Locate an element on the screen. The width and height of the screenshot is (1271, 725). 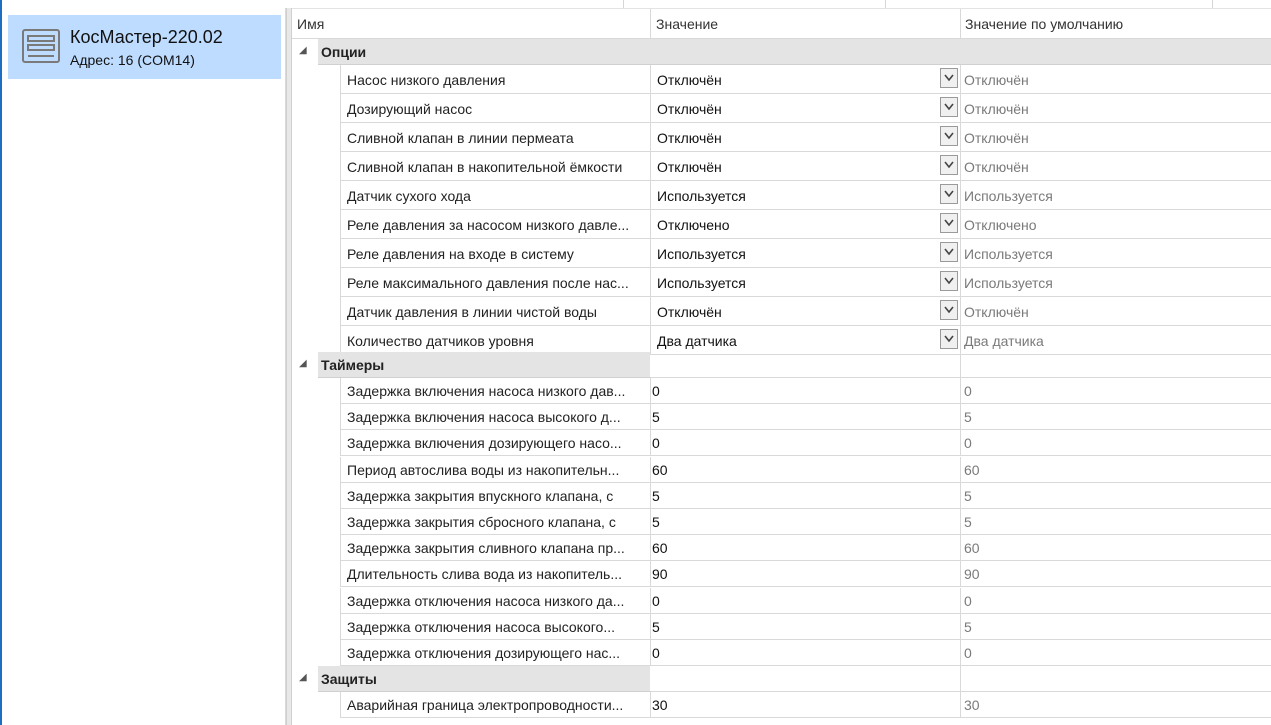
property-name-cell: Задержка закрытия впускного клапана, с is located at coordinates (495, 496).